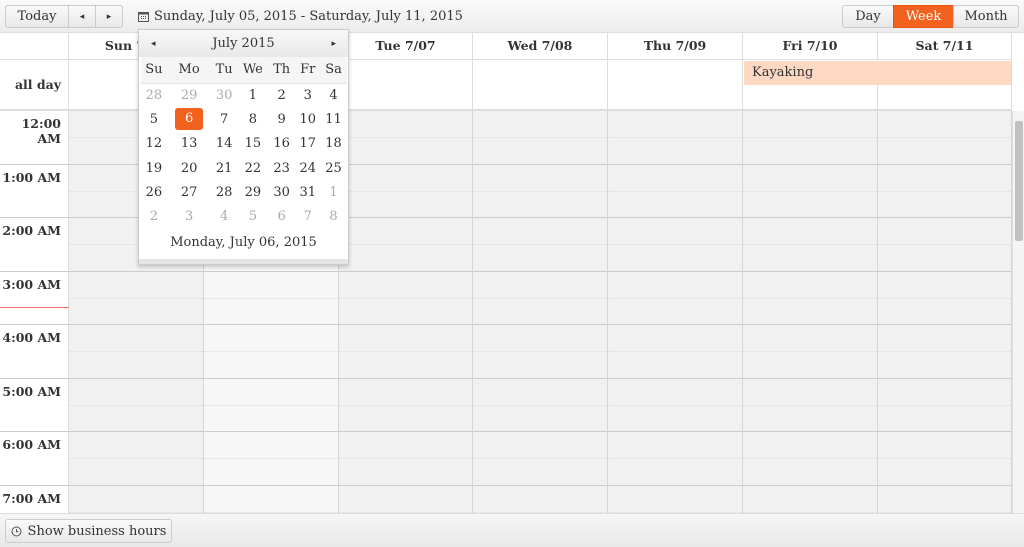 This screenshot has width=1024, height=547. I want to click on datepicker-day: 11, so click(334, 119).